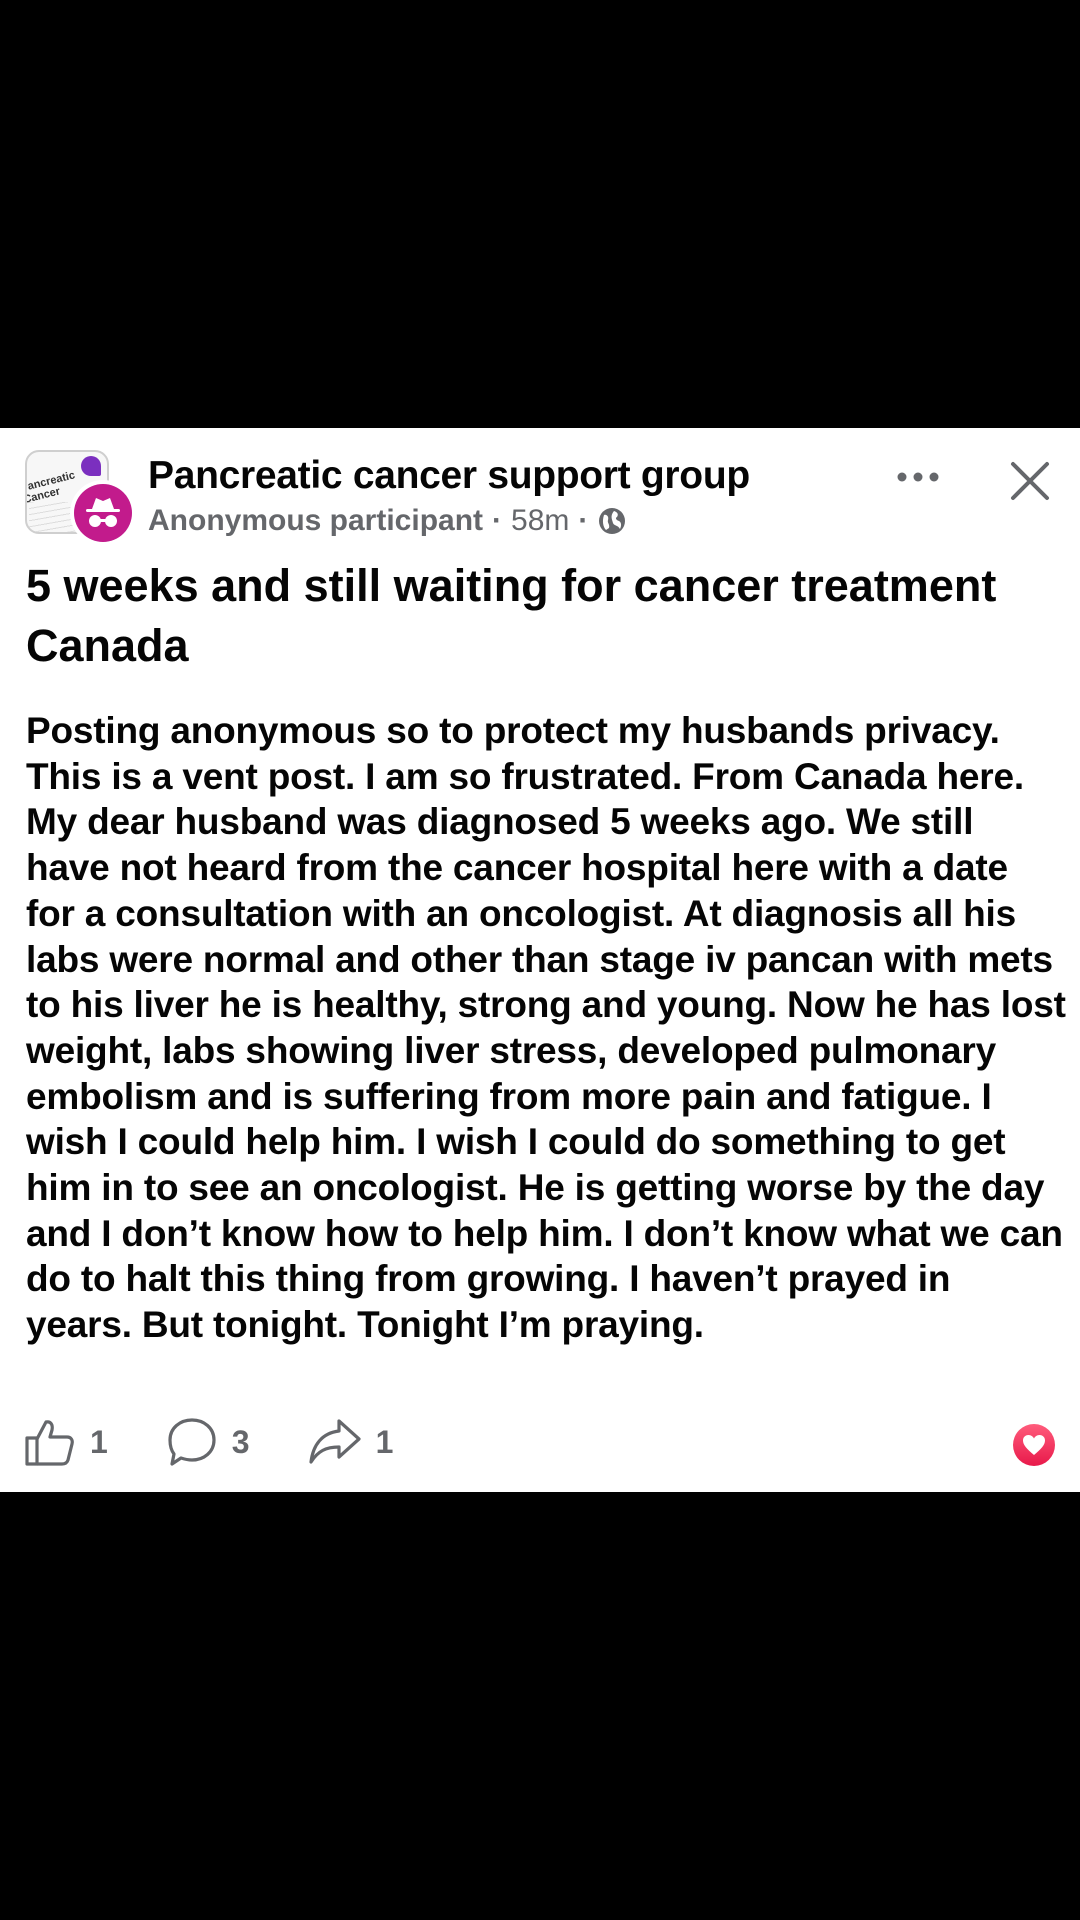 Image resolution: width=1080 pixels, height=1920 pixels. I want to click on share-count: 1, so click(384, 1441).